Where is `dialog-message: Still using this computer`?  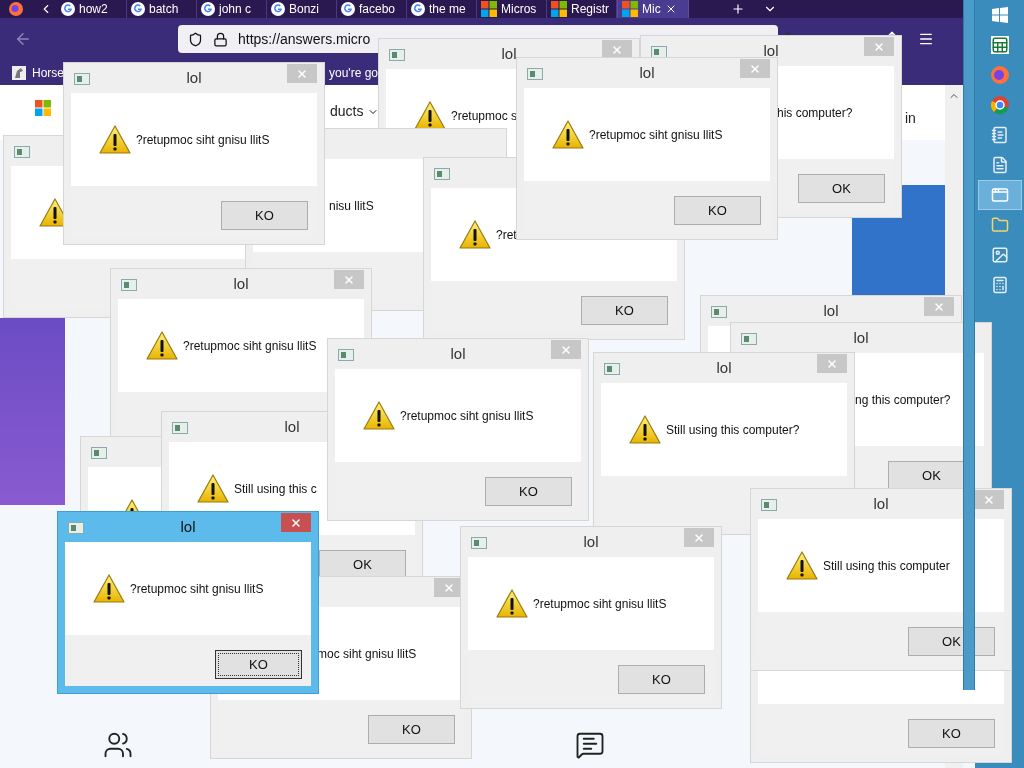 dialog-message: Still using this computer is located at coordinates (886, 566).